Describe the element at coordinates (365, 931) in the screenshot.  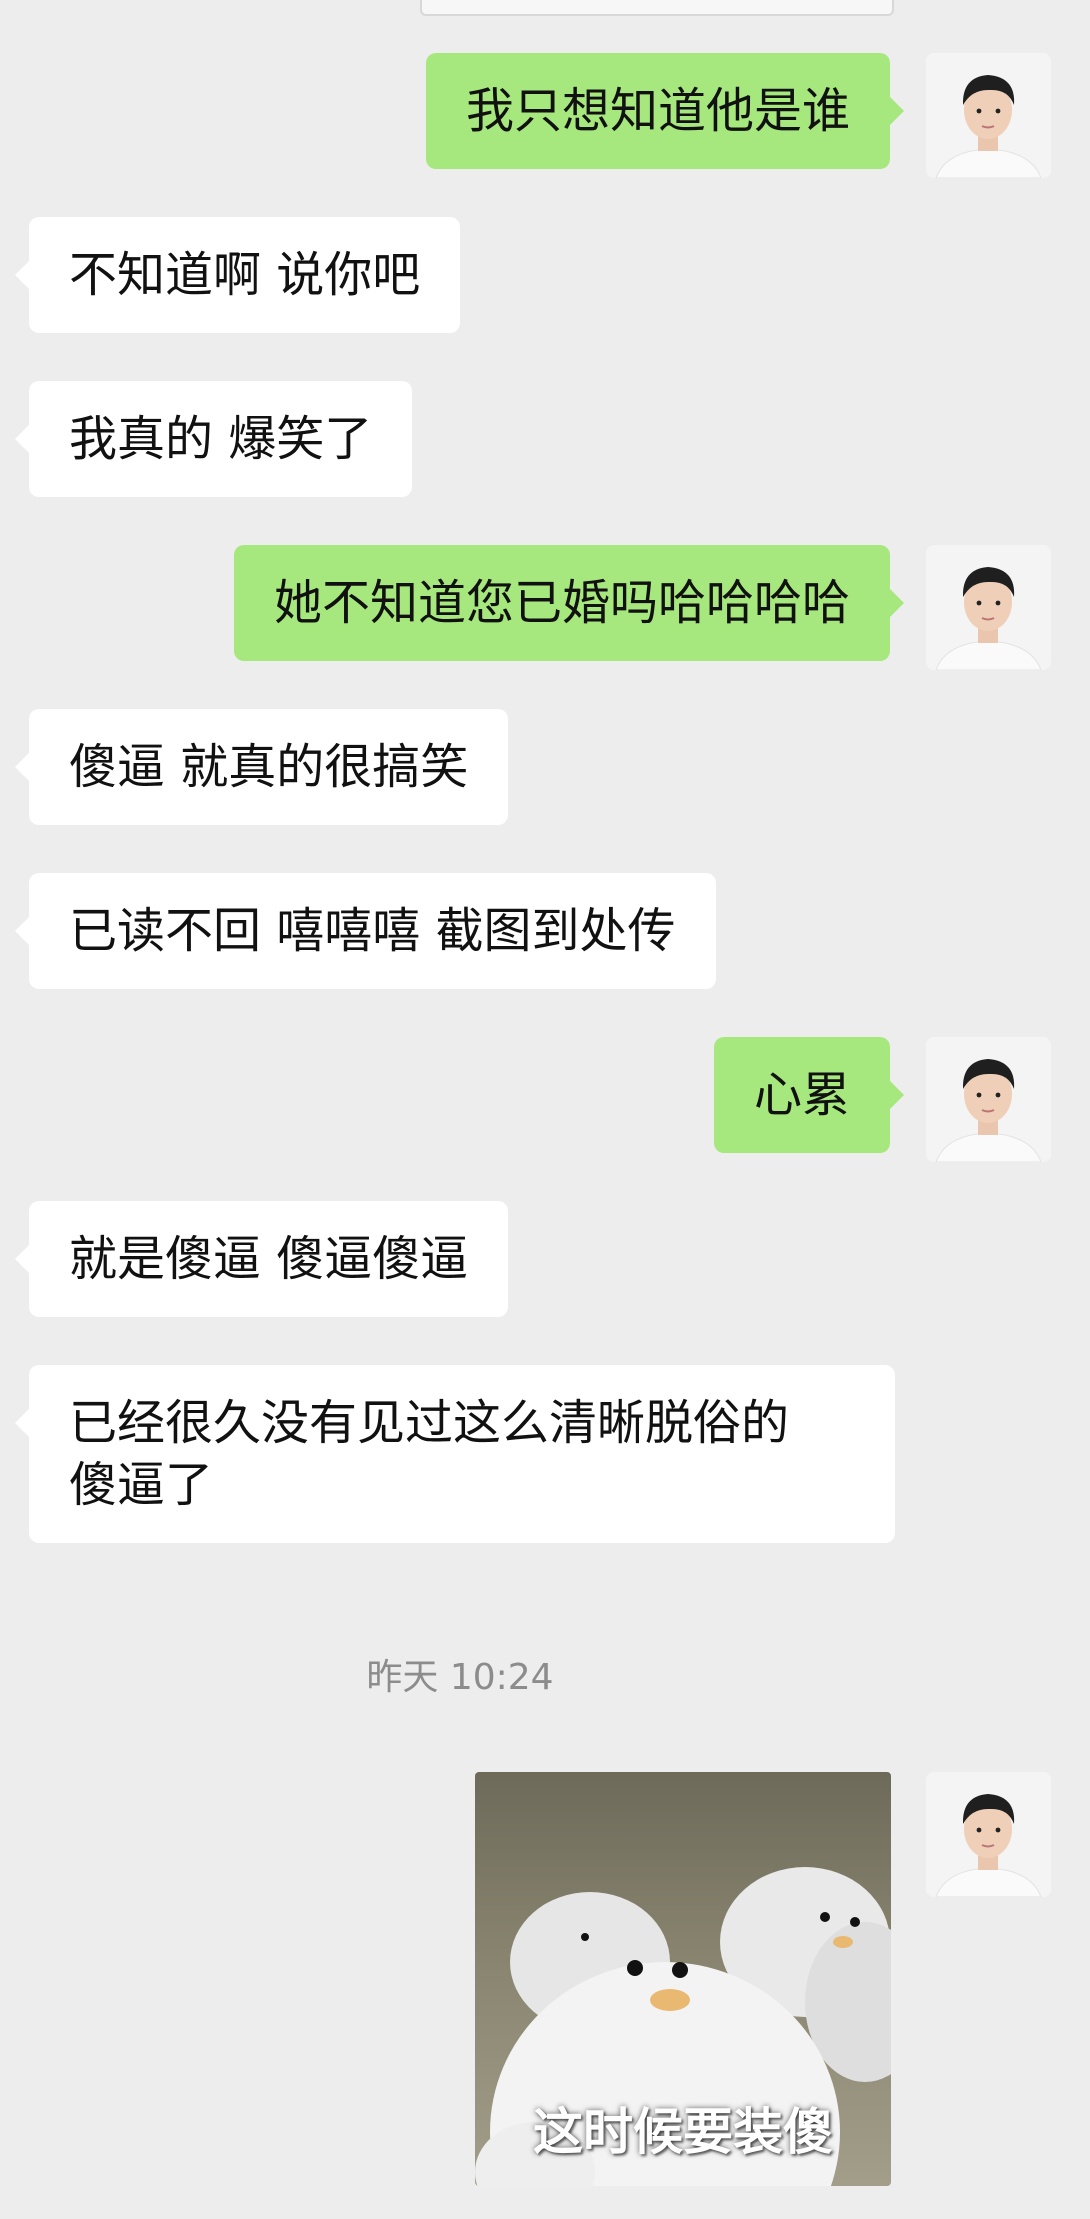
I see `incoming-message-bubble: 已读不回 嘻嘻嘻 截图到处传` at that location.